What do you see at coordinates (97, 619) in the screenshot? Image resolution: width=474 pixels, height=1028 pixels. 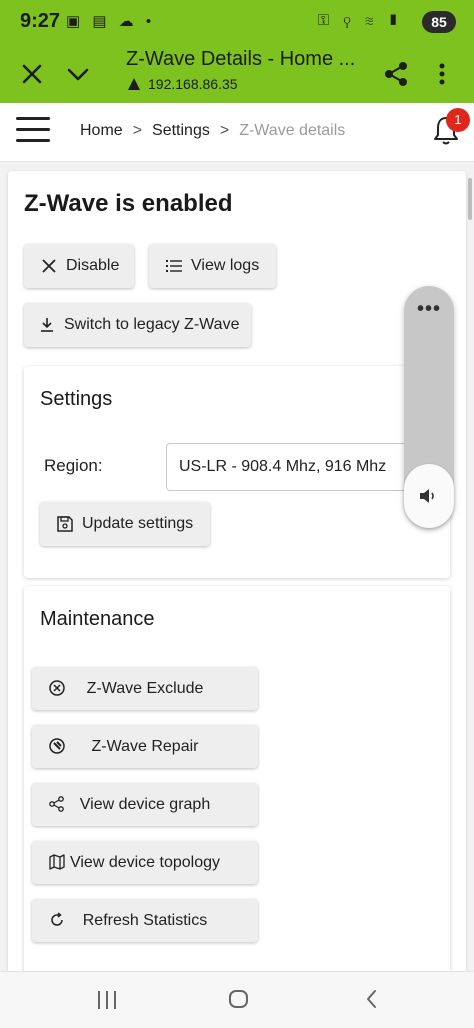 I see `maintenance-title: Maintenance` at bounding box center [97, 619].